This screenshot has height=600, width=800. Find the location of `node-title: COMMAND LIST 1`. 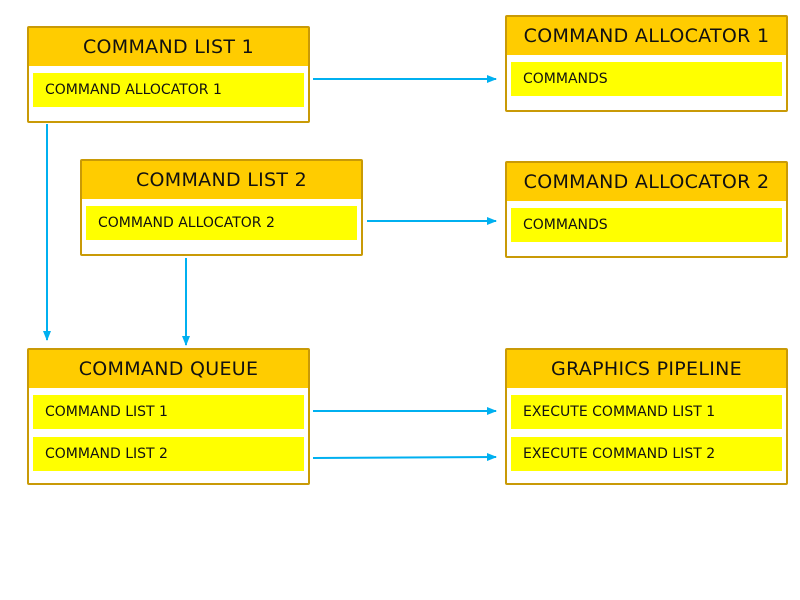

node-title: COMMAND LIST 1 is located at coordinates (168, 47).